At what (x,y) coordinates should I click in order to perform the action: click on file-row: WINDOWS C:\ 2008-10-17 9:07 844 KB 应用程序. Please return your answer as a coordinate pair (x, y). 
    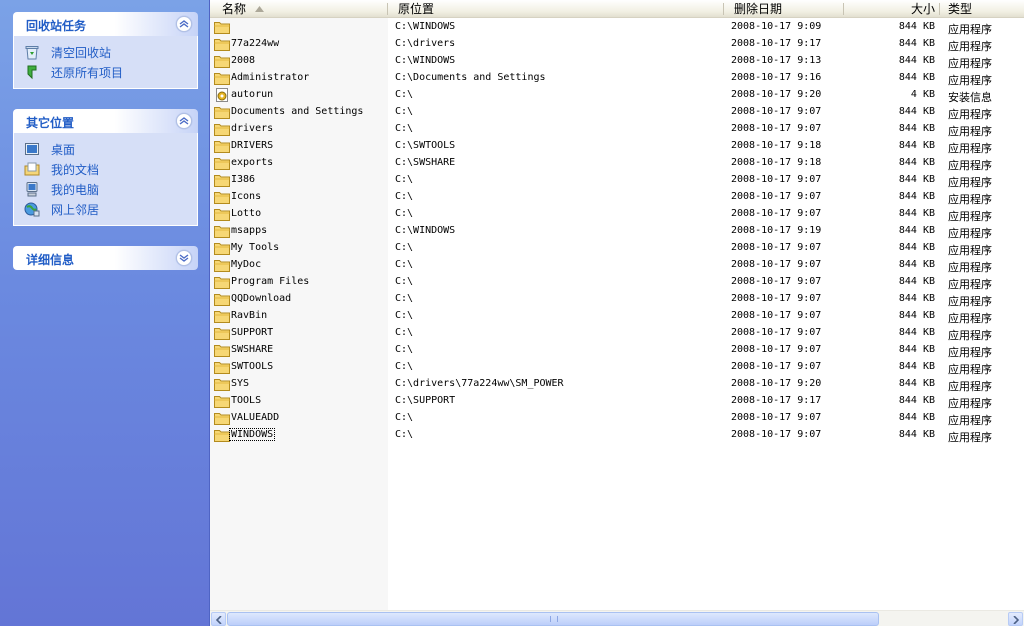
    Looking at the image, I should click on (617, 435).